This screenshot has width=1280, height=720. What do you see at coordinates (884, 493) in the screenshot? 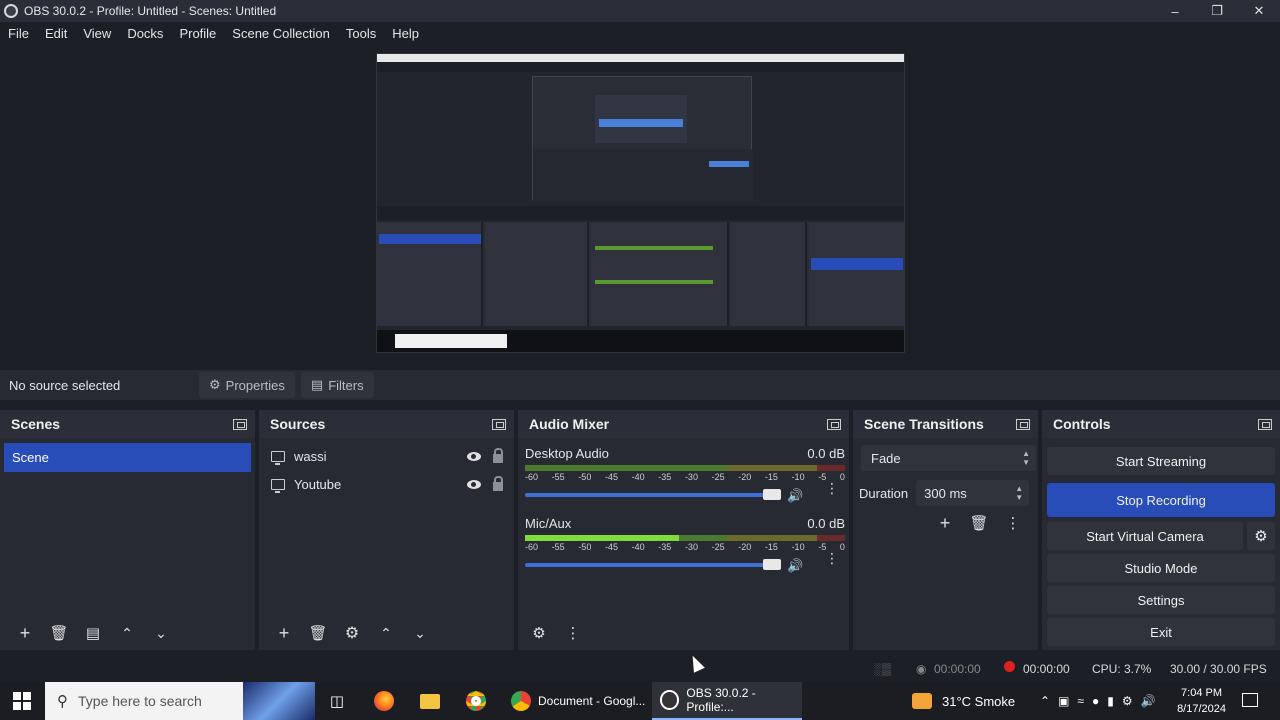
I see `duration-label: Duration` at bounding box center [884, 493].